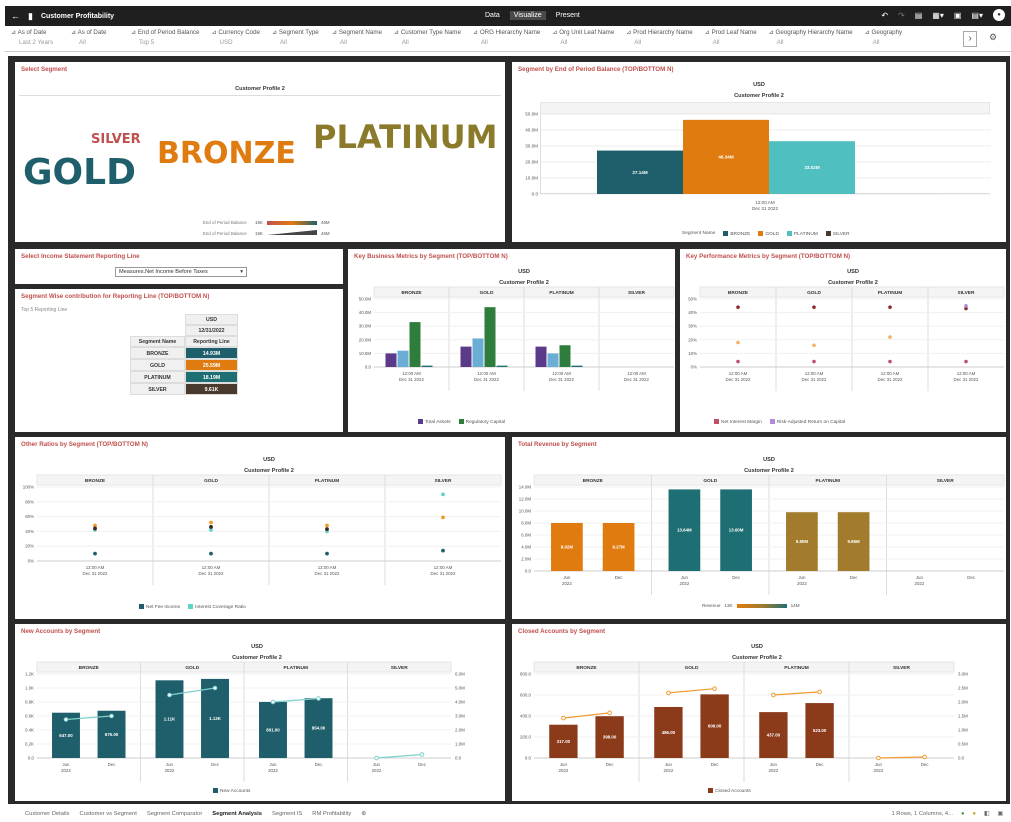 Image resolution: width=1011 pixels, height=822 pixels. I want to click on legend-bronze: BRONZE, so click(736, 234).